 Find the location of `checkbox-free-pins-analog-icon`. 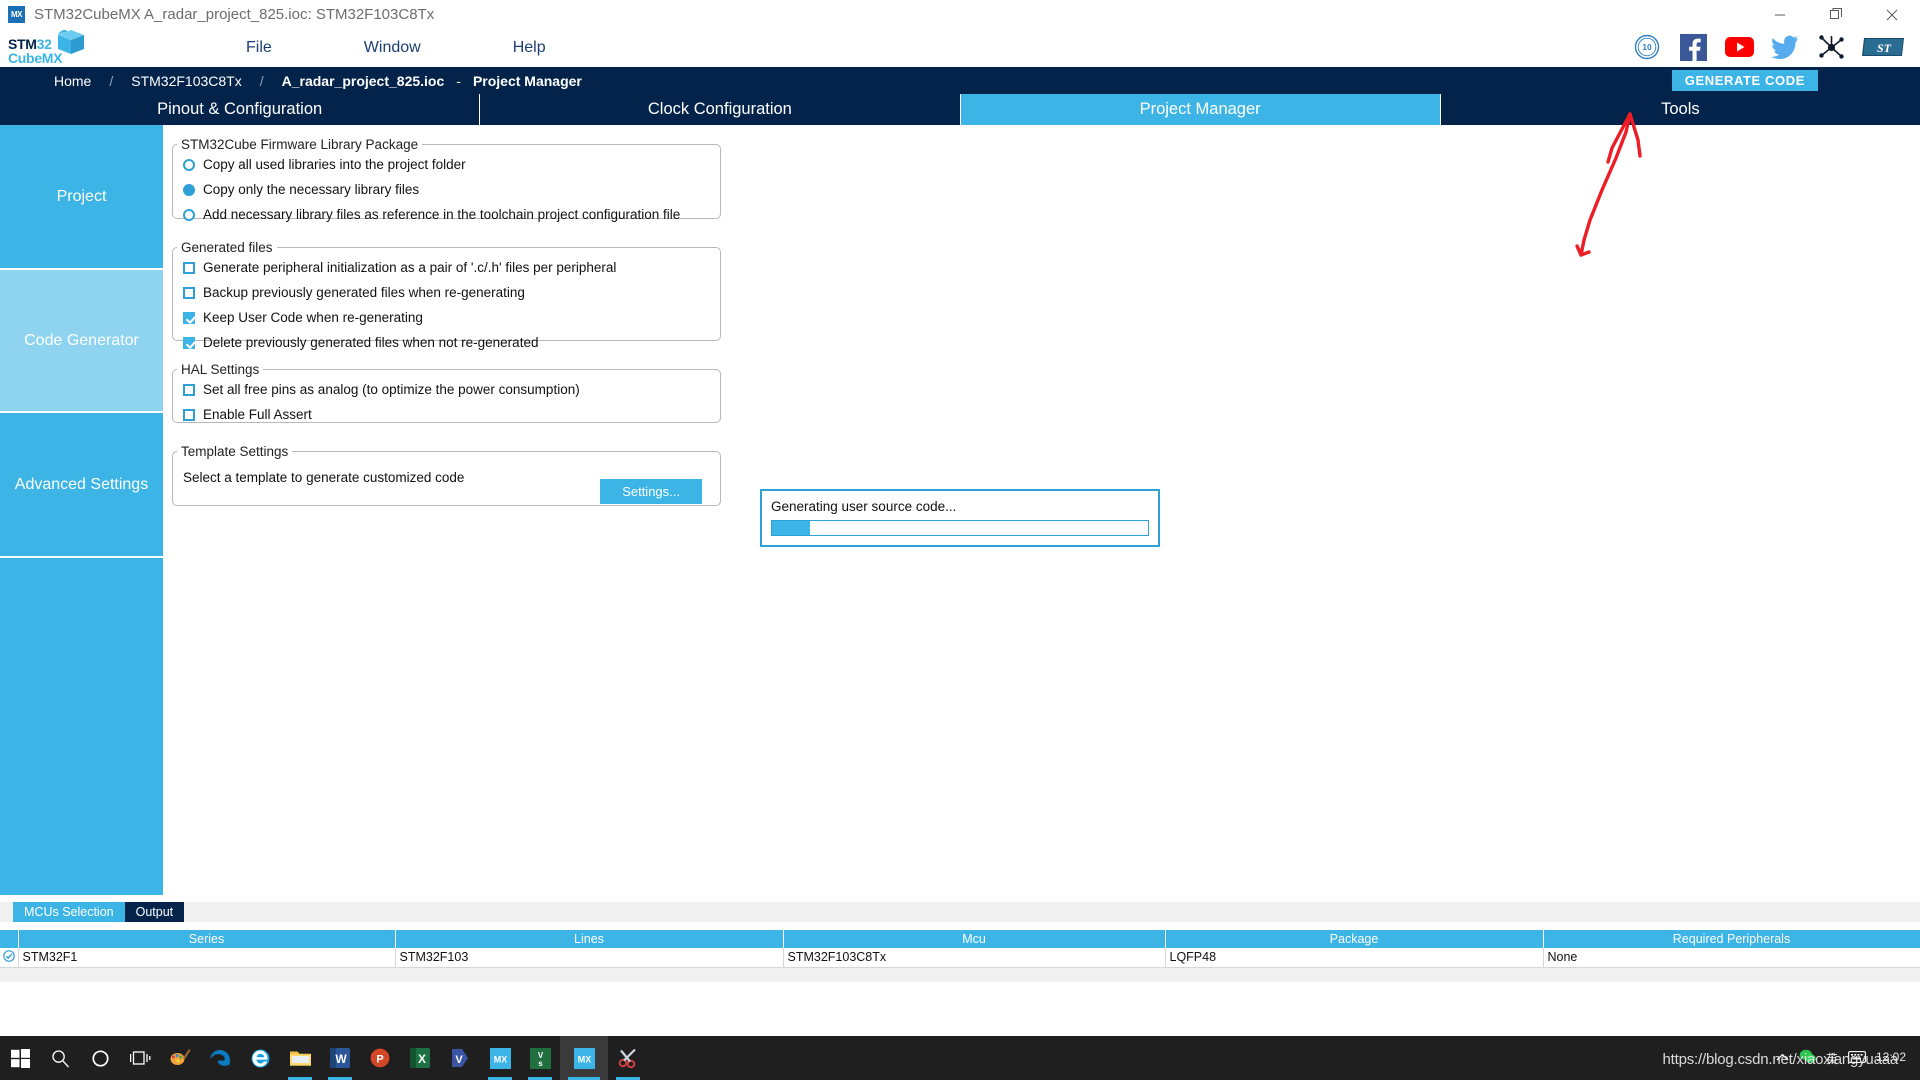

checkbox-free-pins-analog-icon is located at coordinates (189, 389).